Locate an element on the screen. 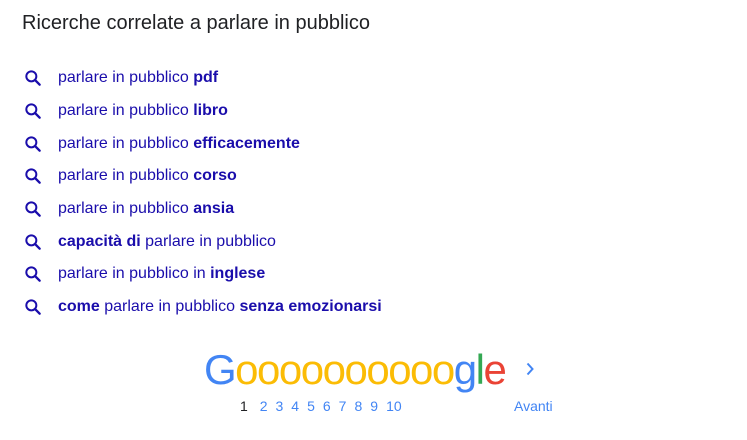 This screenshot has width=747, height=440. related-search-item: parlare in pubblico corso is located at coordinates (202, 176).